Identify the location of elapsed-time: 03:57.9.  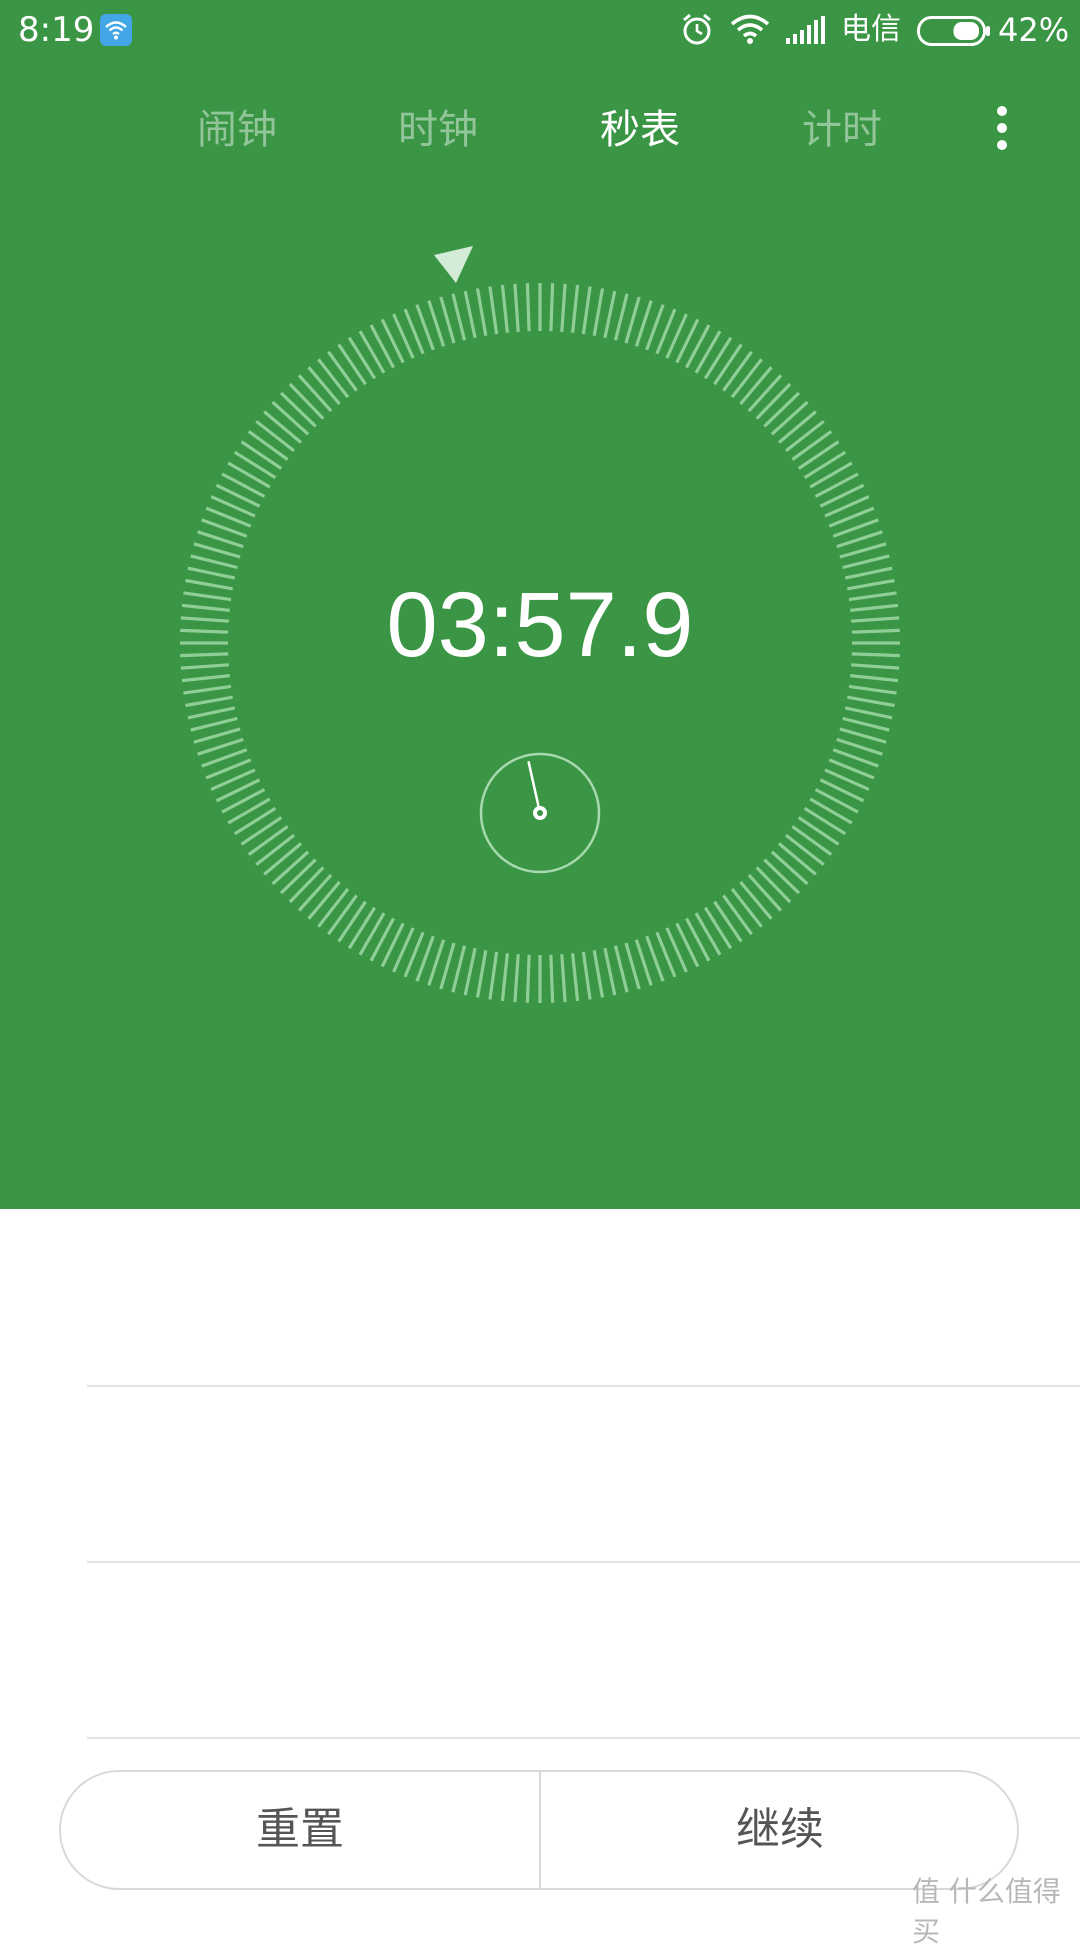
(540, 625).